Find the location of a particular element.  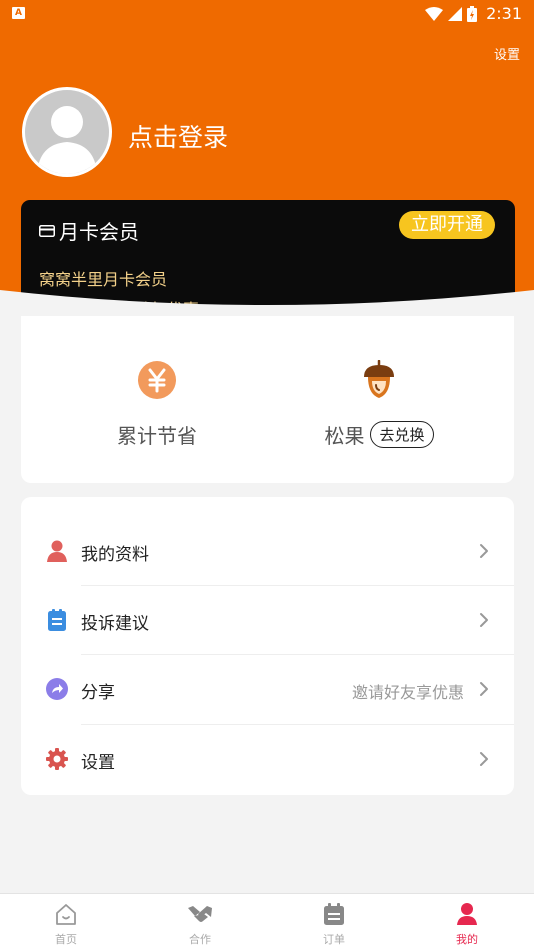

signal-icon is located at coordinates (455, 13).